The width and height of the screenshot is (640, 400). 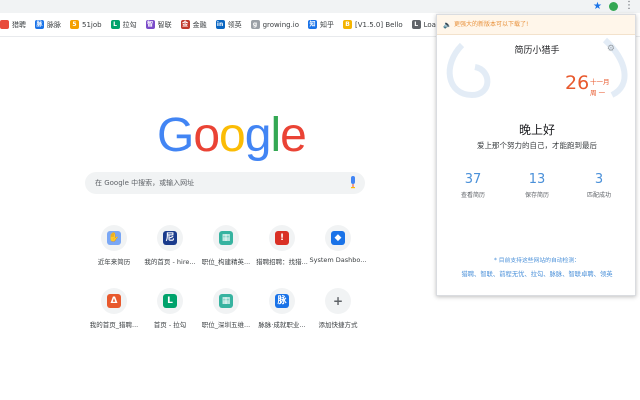 I want to click on update-notice-text: 更强大的新版本可以下载了!, so click(x=491, y=24).